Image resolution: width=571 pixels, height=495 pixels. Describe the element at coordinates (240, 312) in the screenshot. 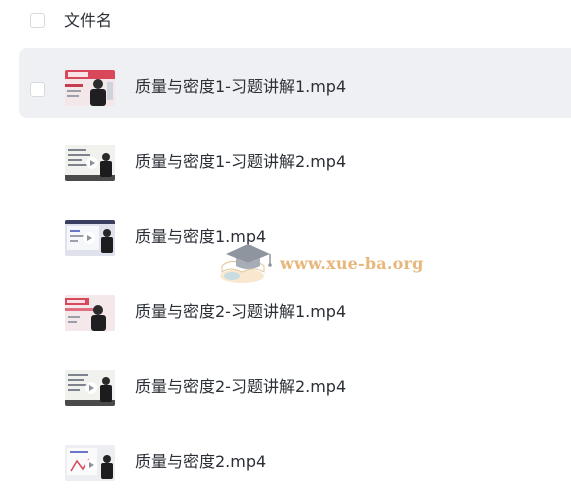

I see `file-name: 质量与密度2-习题讲解1.mp4` at that location.